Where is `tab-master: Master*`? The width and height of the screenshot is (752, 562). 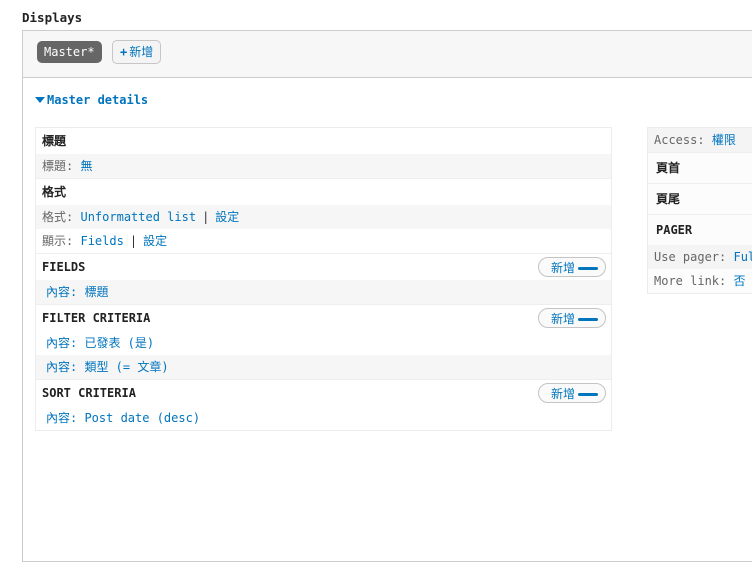 tab-master: Master* is located at coordinates (69, 52).